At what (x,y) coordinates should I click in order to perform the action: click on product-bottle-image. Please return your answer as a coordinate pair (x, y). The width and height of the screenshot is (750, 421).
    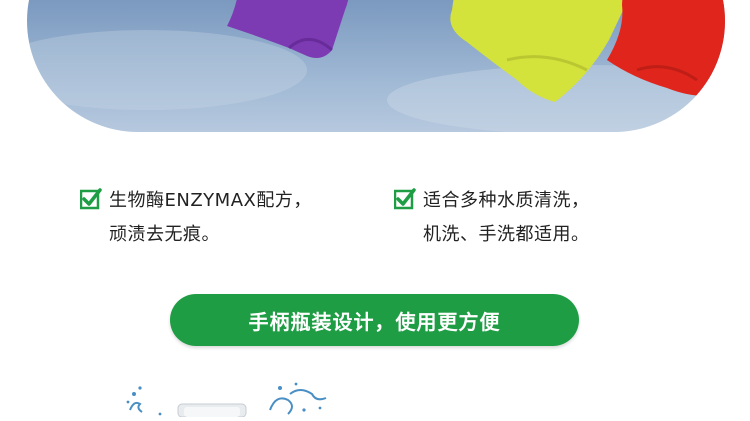
    Looking at the image, I should click on (235, 399).